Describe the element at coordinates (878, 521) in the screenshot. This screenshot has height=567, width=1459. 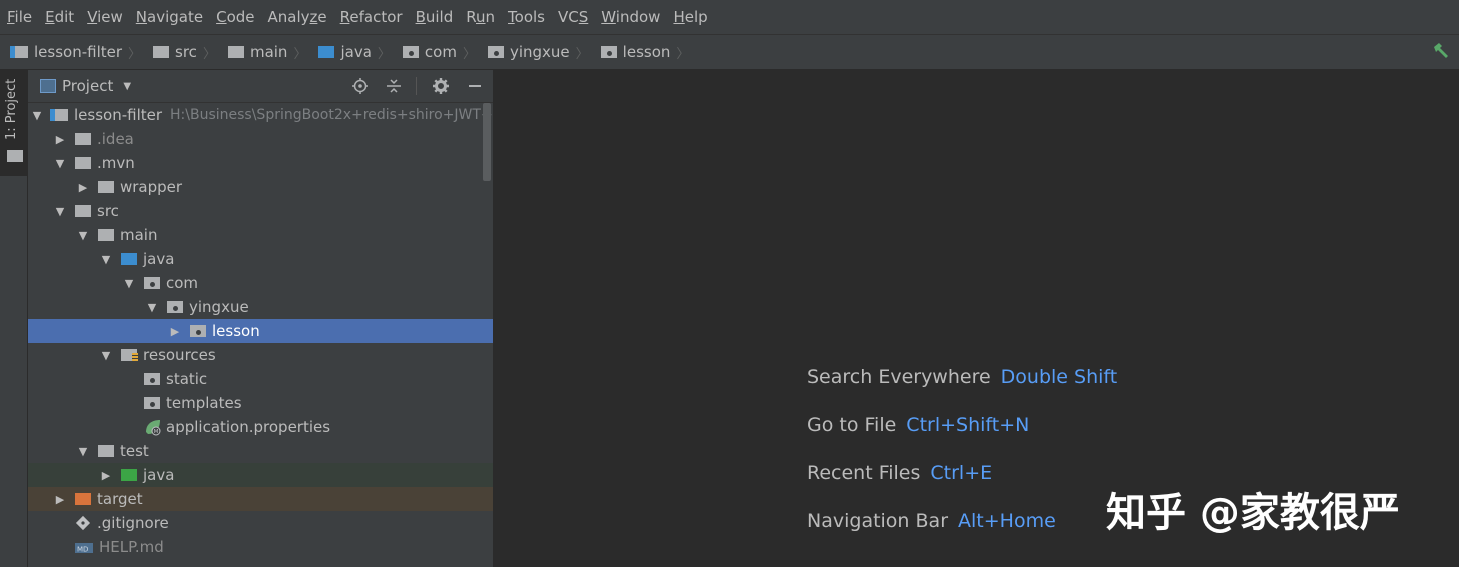
I see `hint-action: Navigation Bar` at that location.